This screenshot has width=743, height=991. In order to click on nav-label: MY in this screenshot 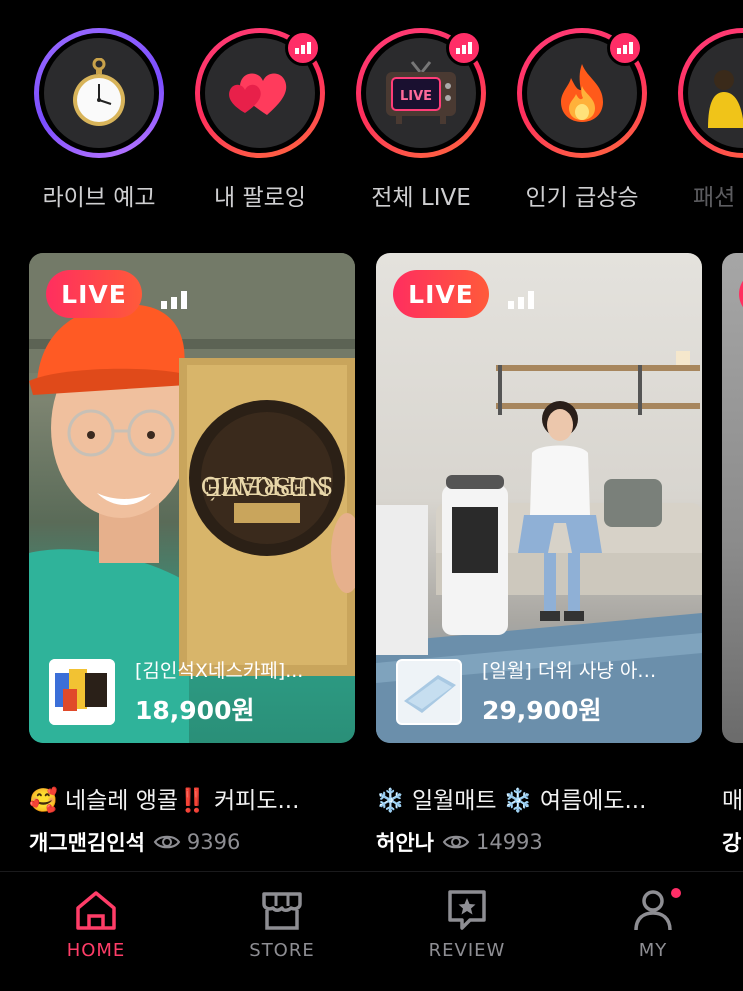, I will do `click(653, 950)`.